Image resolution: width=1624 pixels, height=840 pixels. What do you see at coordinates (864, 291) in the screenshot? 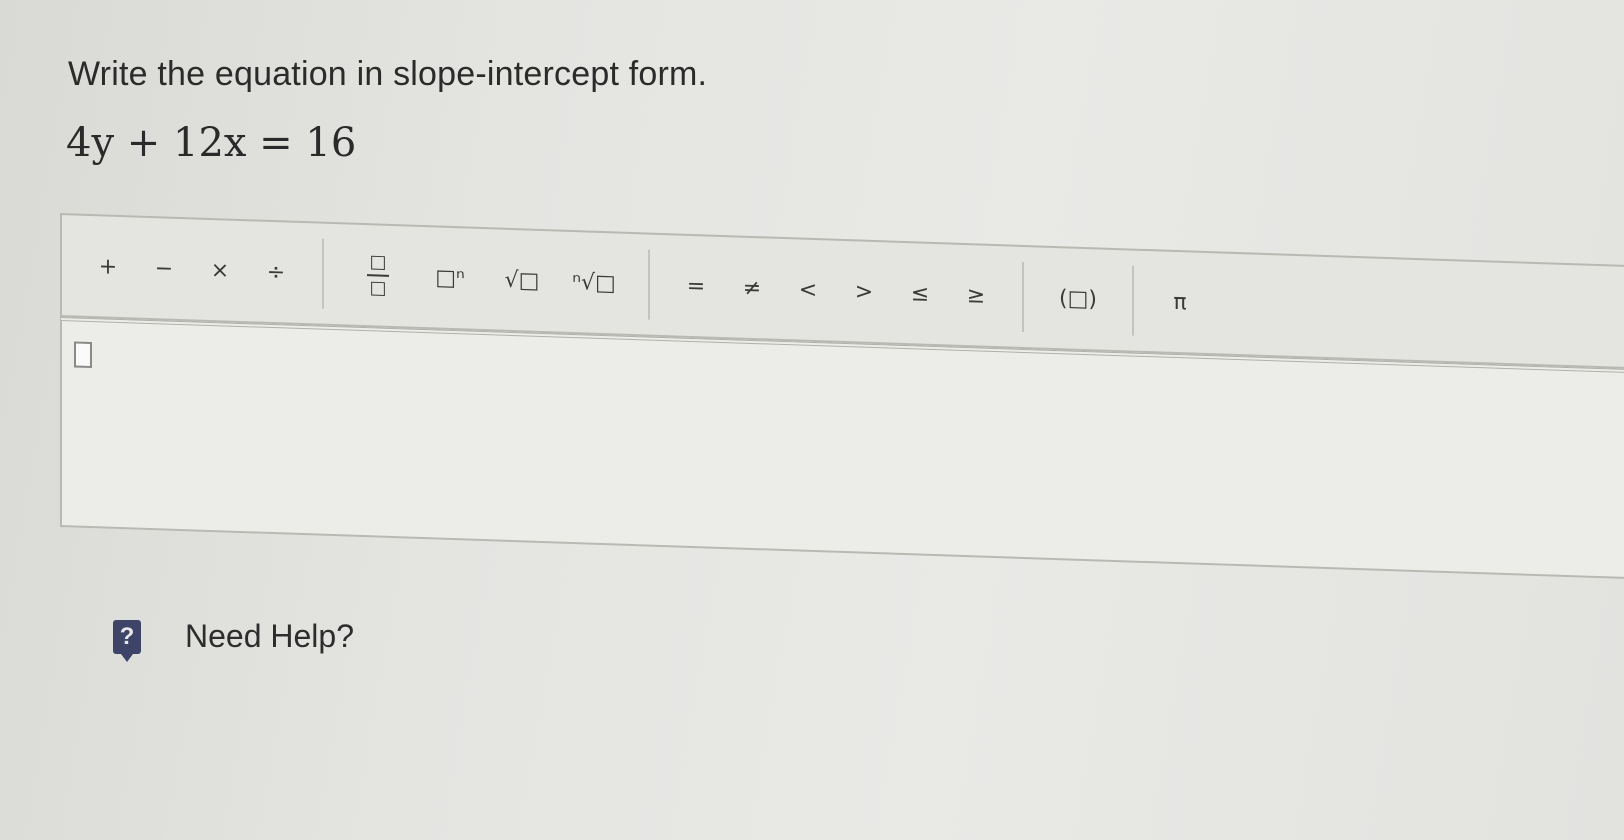
I see `greater-than-button: >` at bounding box center [864, 291].